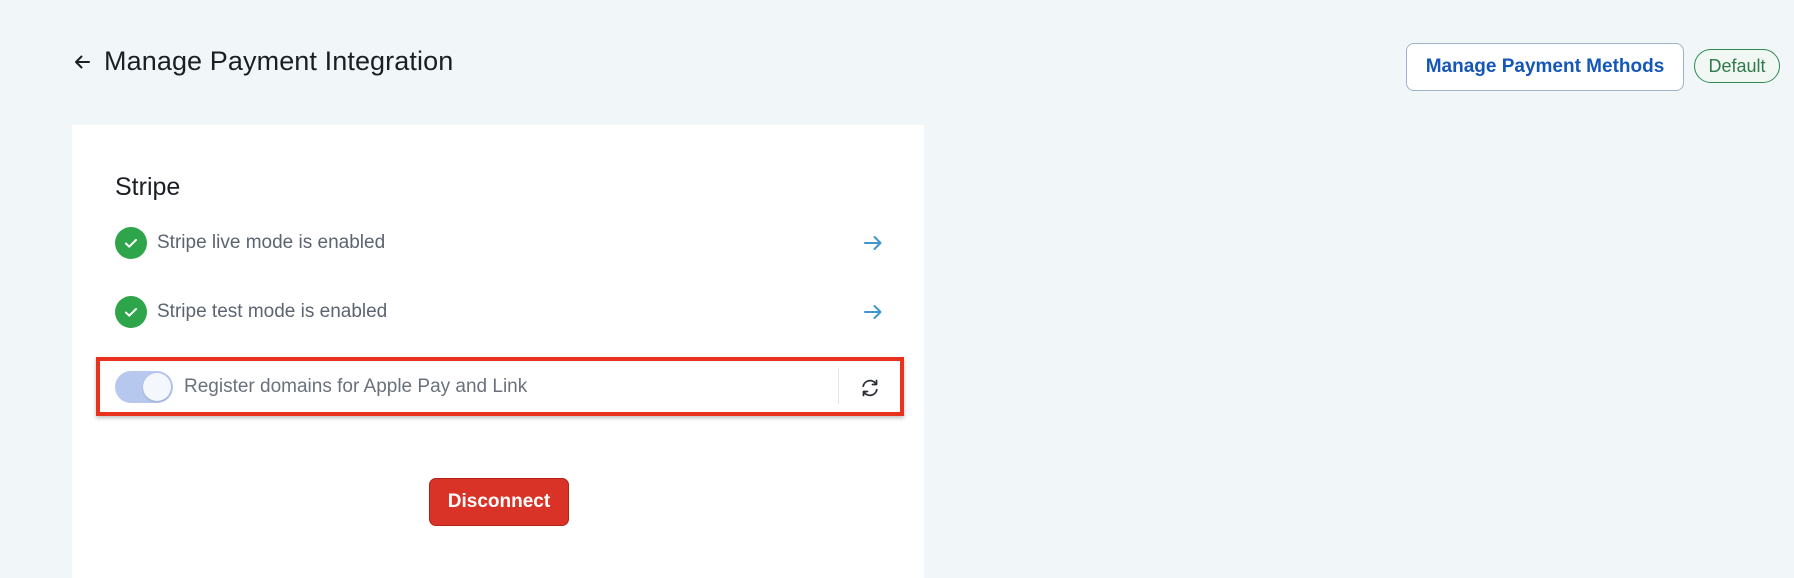  I want to click on refresh-icon, so click(869, 387).